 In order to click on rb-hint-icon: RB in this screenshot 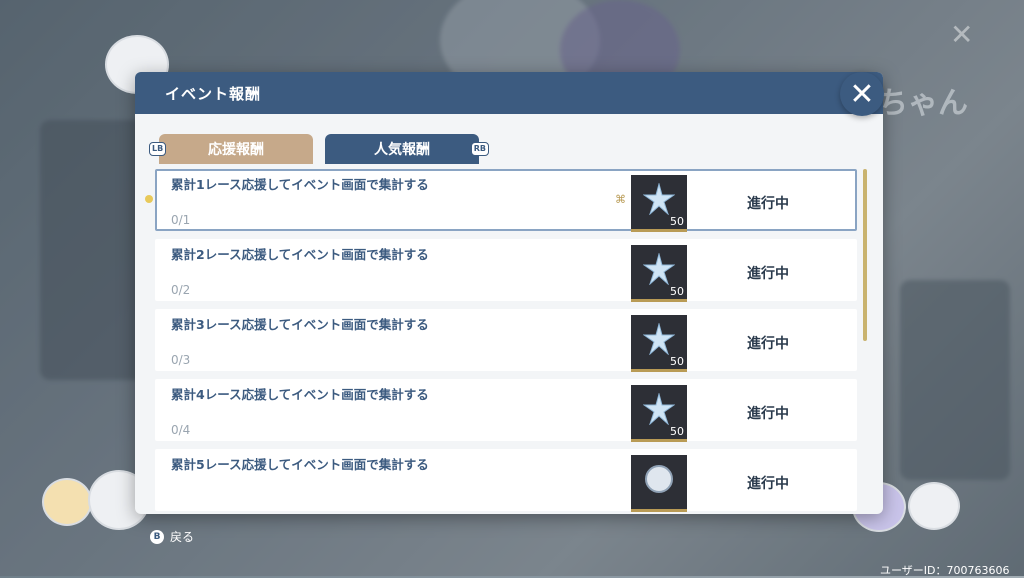, I will do `click(479, 149)`.